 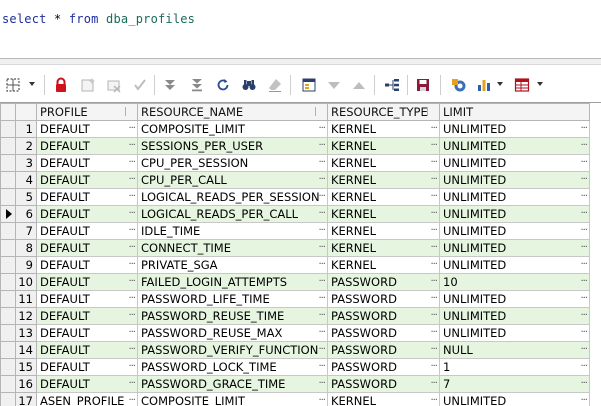 What do you see at coordinates (459, 85) in the screenshot?
I see `export-icon` at bounding box center [459, 85].